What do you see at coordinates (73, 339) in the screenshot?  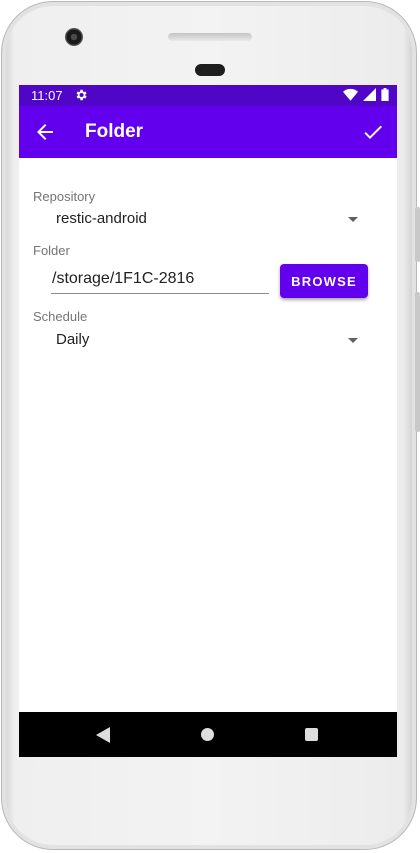 I see `schedule-value: Daily` at bounding box center [73, 339].